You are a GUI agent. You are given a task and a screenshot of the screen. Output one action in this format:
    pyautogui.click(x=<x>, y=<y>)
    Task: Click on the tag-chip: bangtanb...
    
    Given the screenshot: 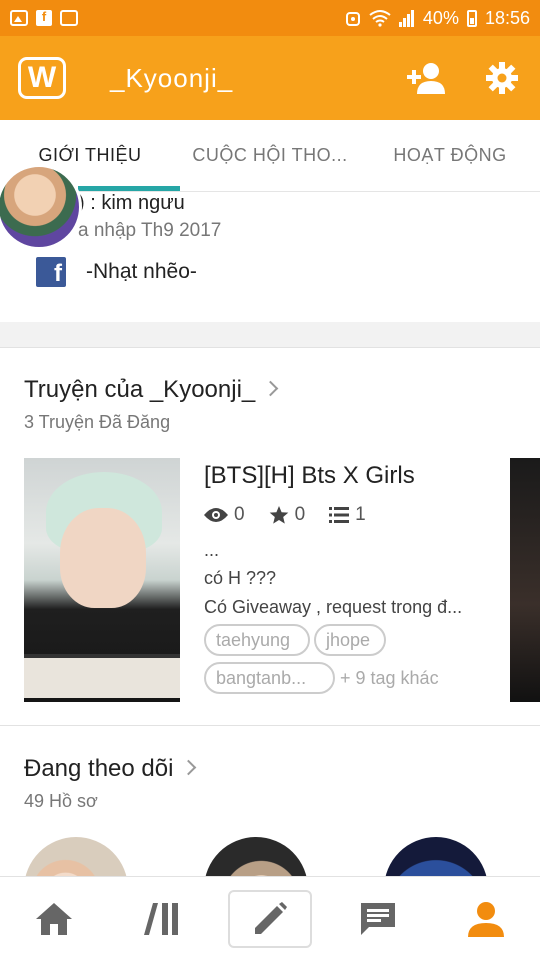 What is the action you would take?
    pyautogui.click(x=269, y=678)
    